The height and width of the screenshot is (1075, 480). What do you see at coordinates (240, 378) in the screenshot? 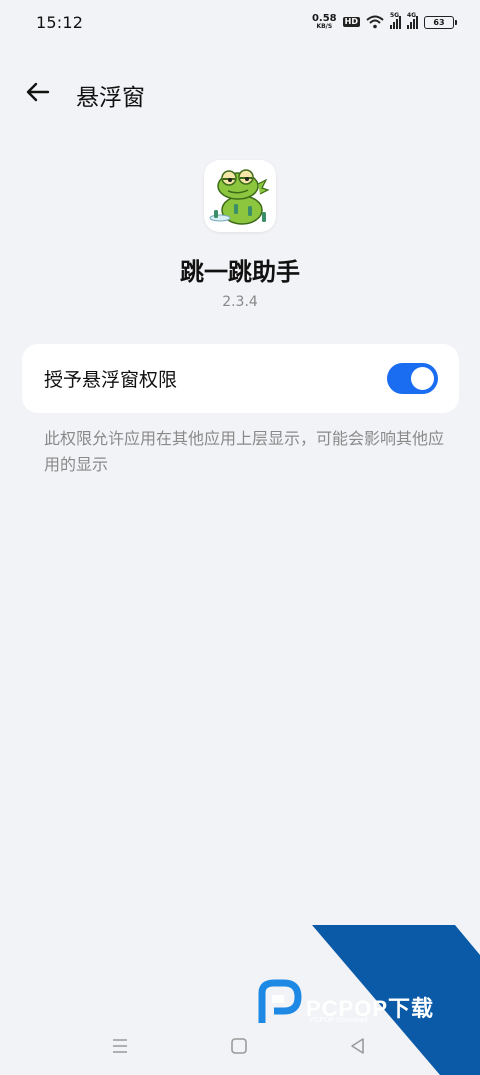
I see `permission-card: 授予悬浮窗权限` at bounding box center [240, 378].